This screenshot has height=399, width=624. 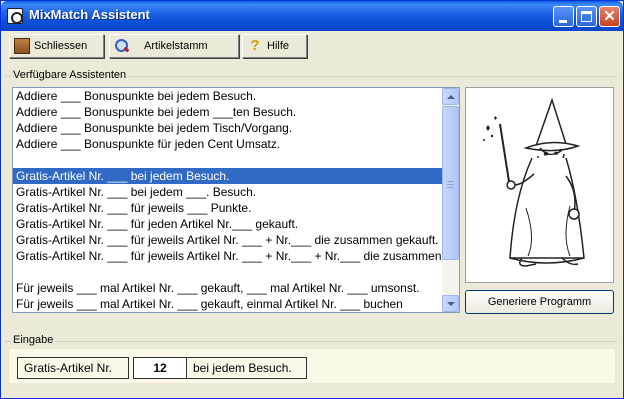 I want to click on input-group-label: Eingabe, so click(x=33, y=340).